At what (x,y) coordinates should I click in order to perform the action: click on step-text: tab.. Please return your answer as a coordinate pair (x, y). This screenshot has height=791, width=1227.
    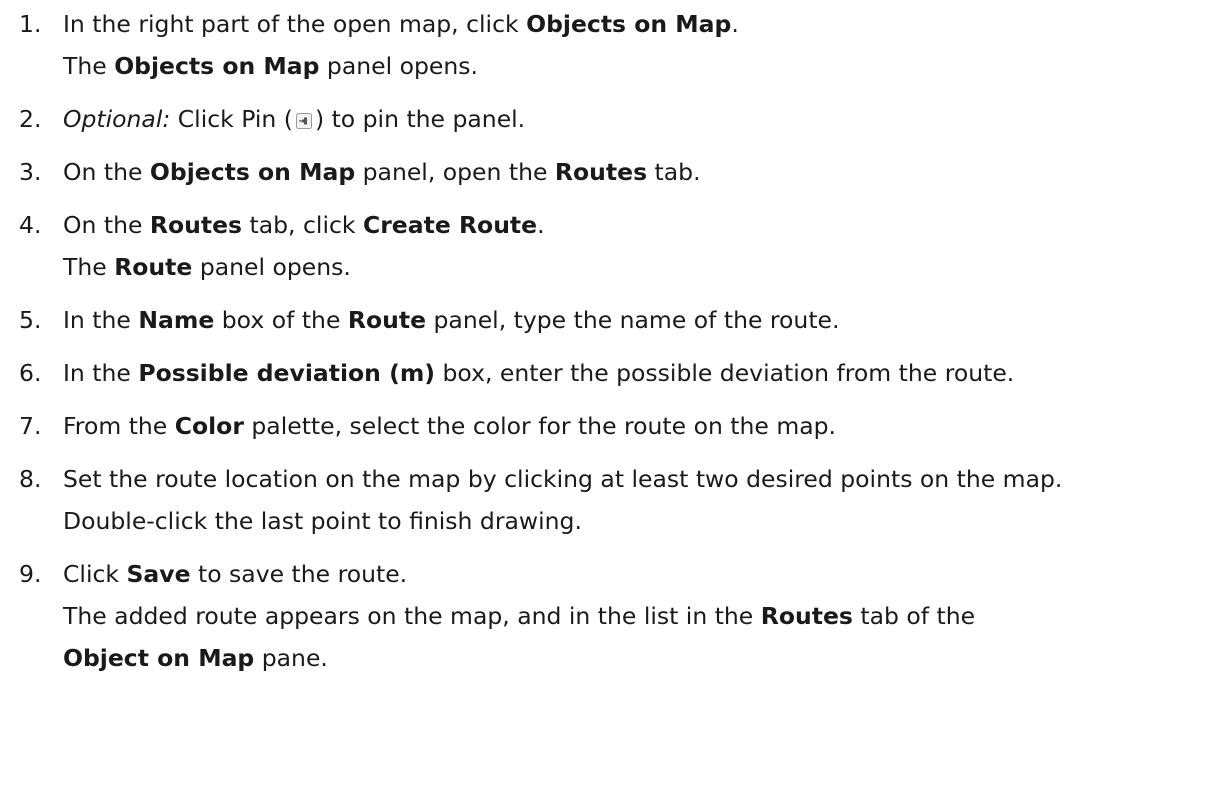
    Looking at the image, I should click on (674, 172).